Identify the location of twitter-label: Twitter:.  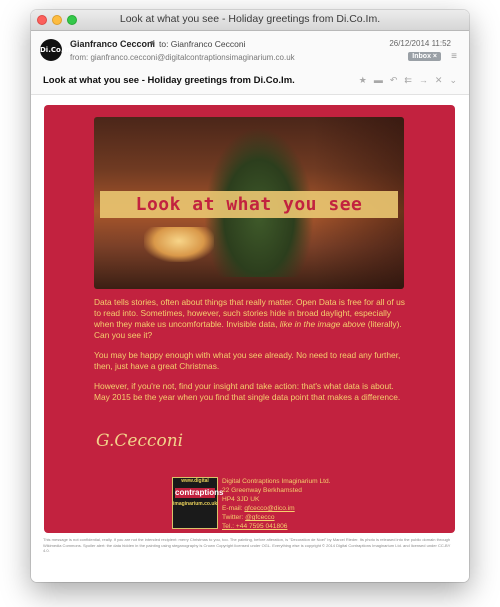
(234, 517).